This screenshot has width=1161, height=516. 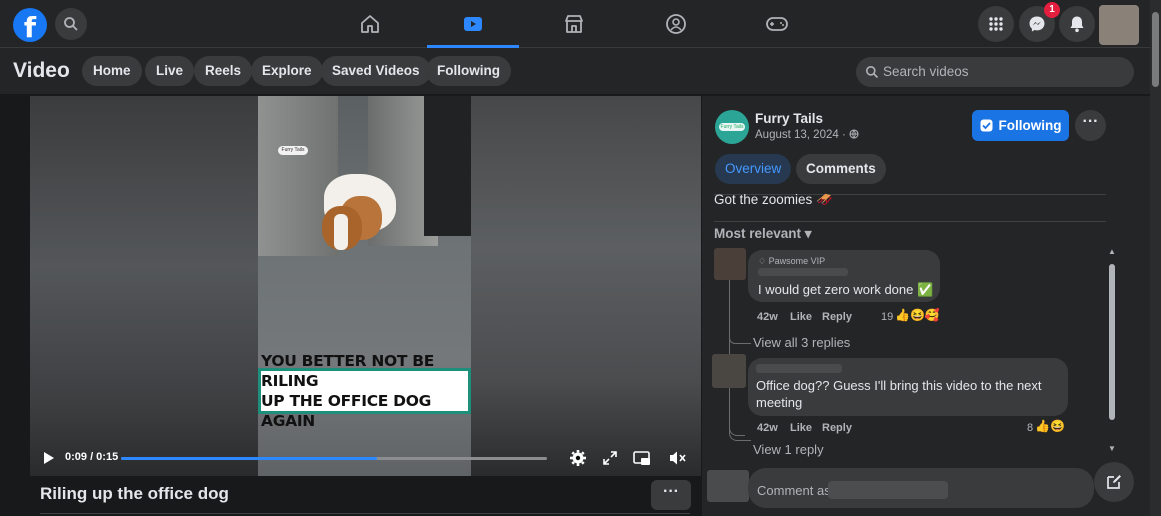 I want to click on view-replies-link: View 1 reply, so click(x=788, y=449).